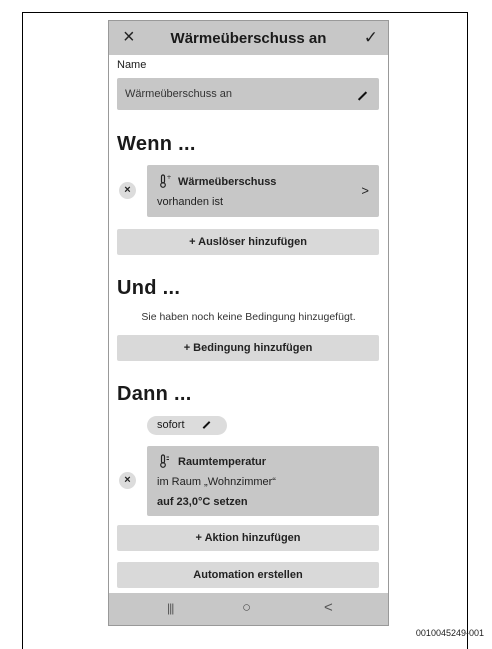 The image size is (492, 649). Describe the element at coordinates (227, 182) in the screenshot. I see `trigger-title: Wärmeüberschuss` at that location.